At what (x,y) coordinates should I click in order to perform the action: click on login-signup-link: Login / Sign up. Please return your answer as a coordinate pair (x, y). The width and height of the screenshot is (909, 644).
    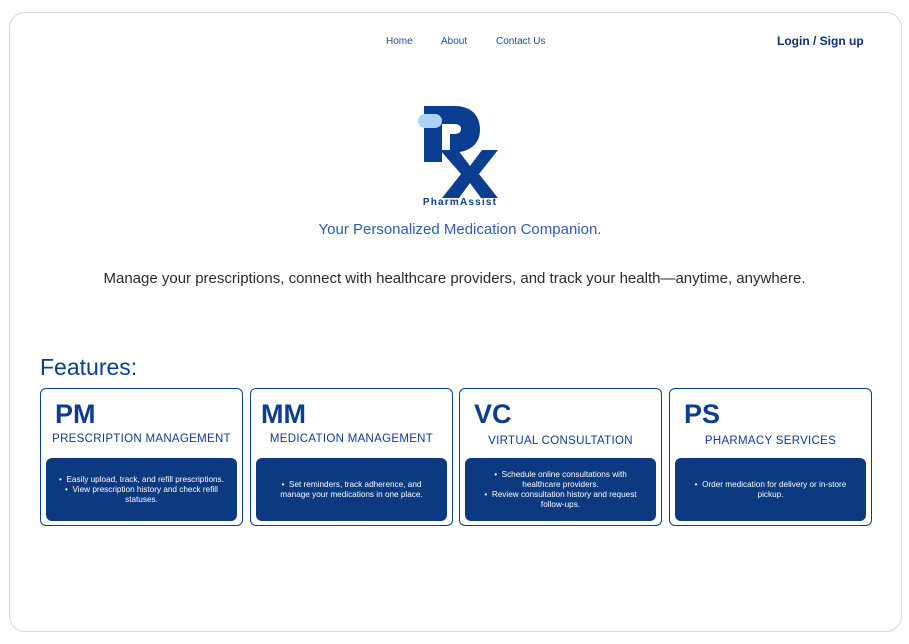
    Looking at the image, I should click on (820, 41).